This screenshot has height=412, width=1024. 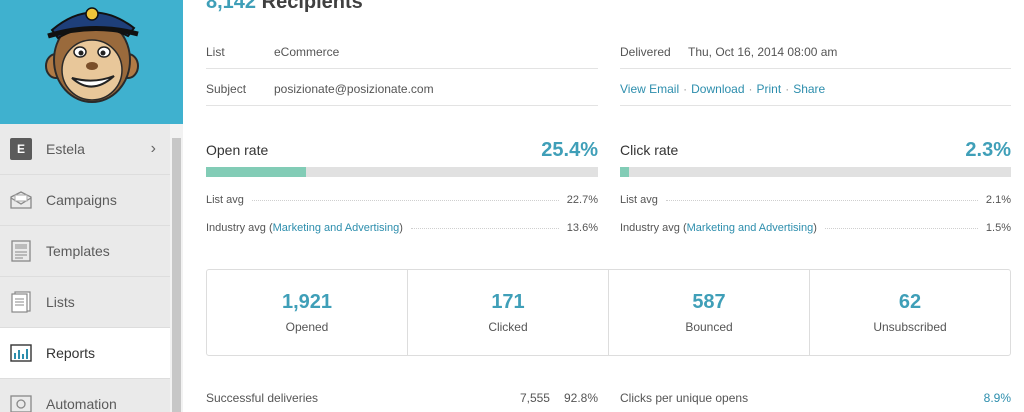 What do you see at coordinates (402, 200) in the screenshot?
I see `open-list-avg-row: List avg 22.7%` at bounding box center [402, 200].